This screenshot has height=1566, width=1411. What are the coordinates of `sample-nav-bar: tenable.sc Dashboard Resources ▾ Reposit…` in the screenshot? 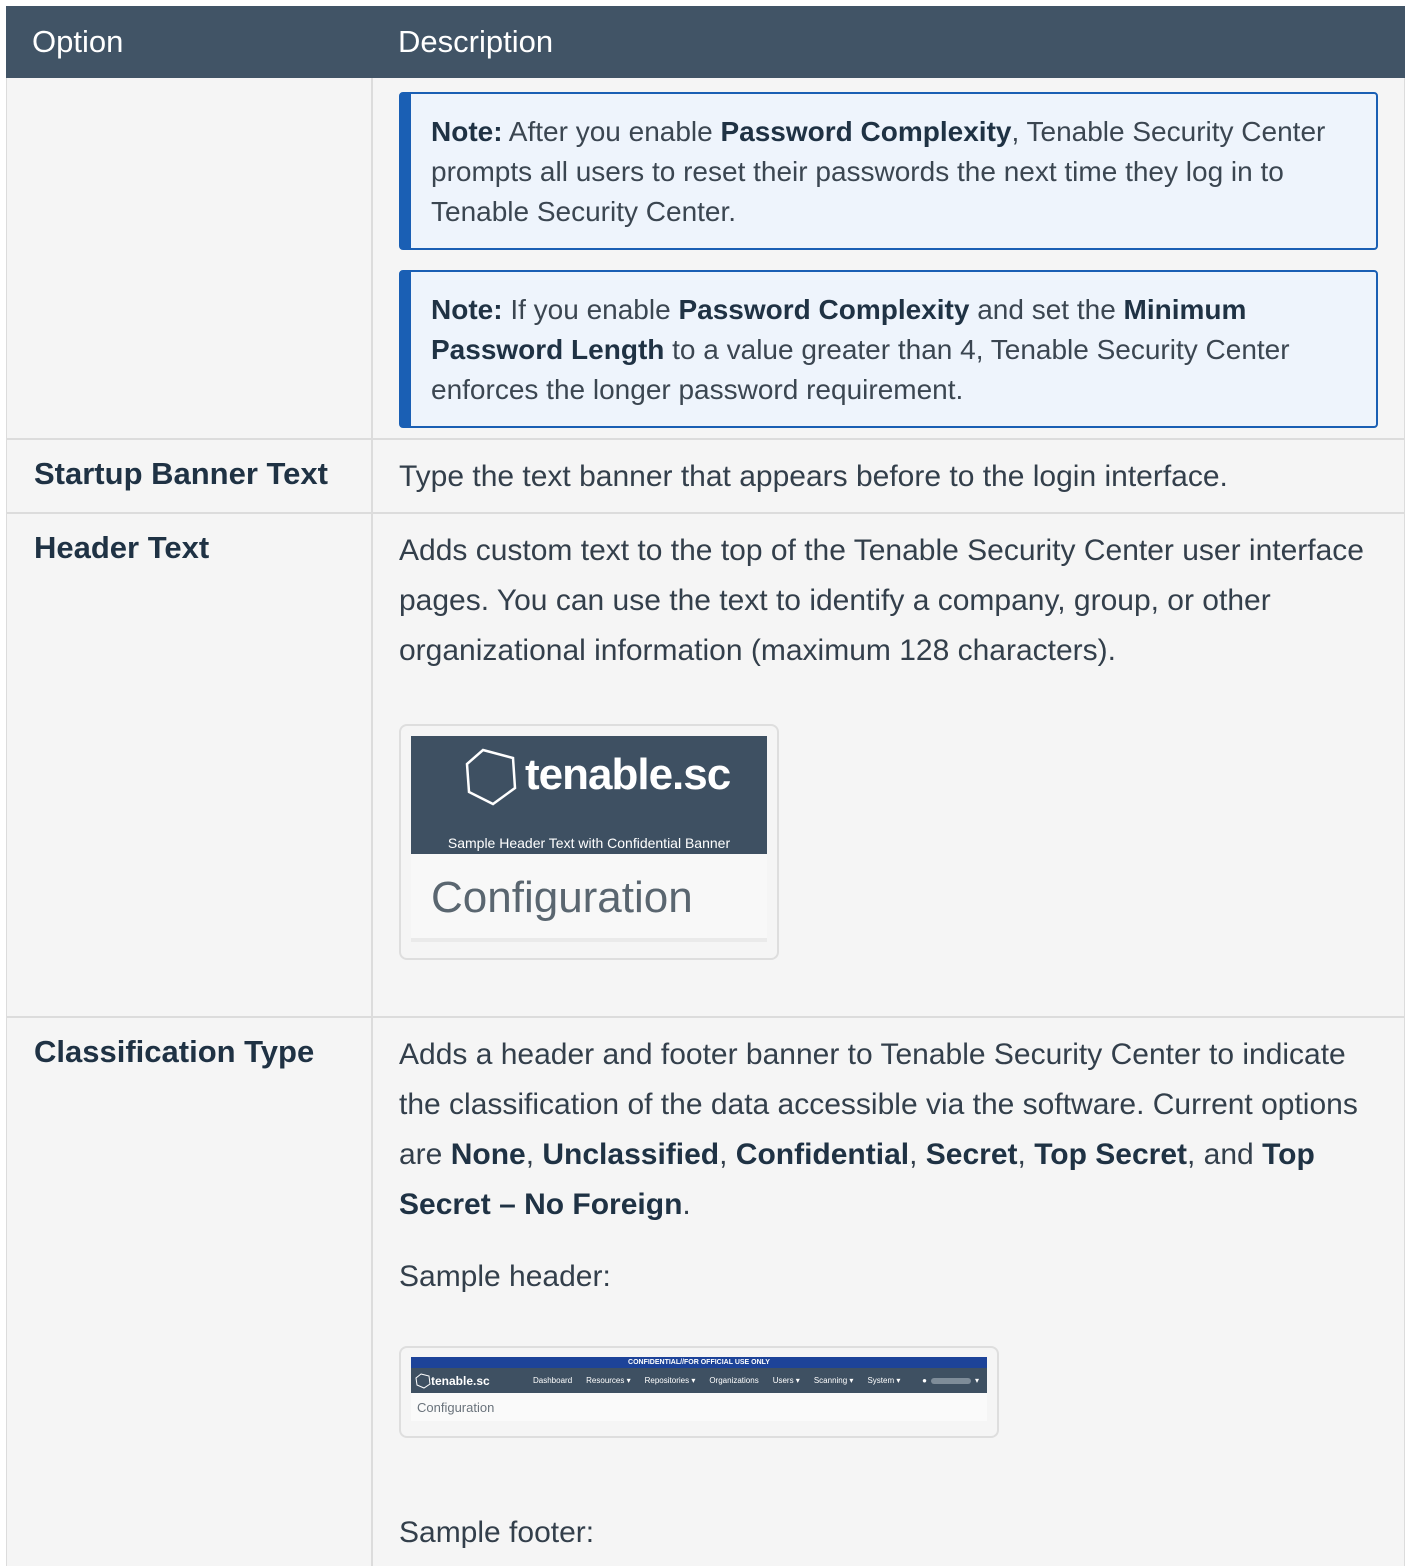 It's located at (699, 1380).